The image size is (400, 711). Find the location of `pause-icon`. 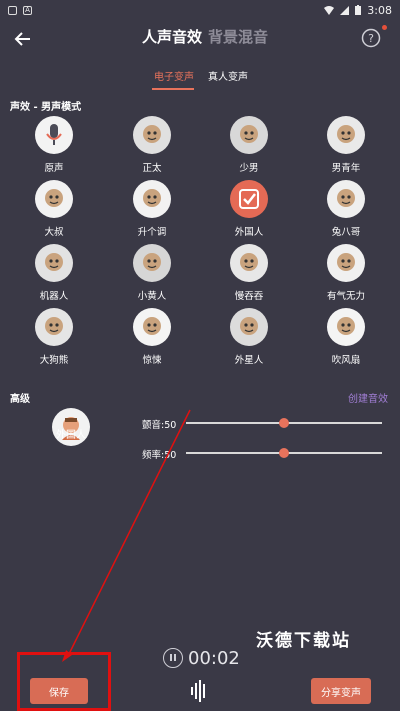

pause-icon is located at coordinates (173, 658).